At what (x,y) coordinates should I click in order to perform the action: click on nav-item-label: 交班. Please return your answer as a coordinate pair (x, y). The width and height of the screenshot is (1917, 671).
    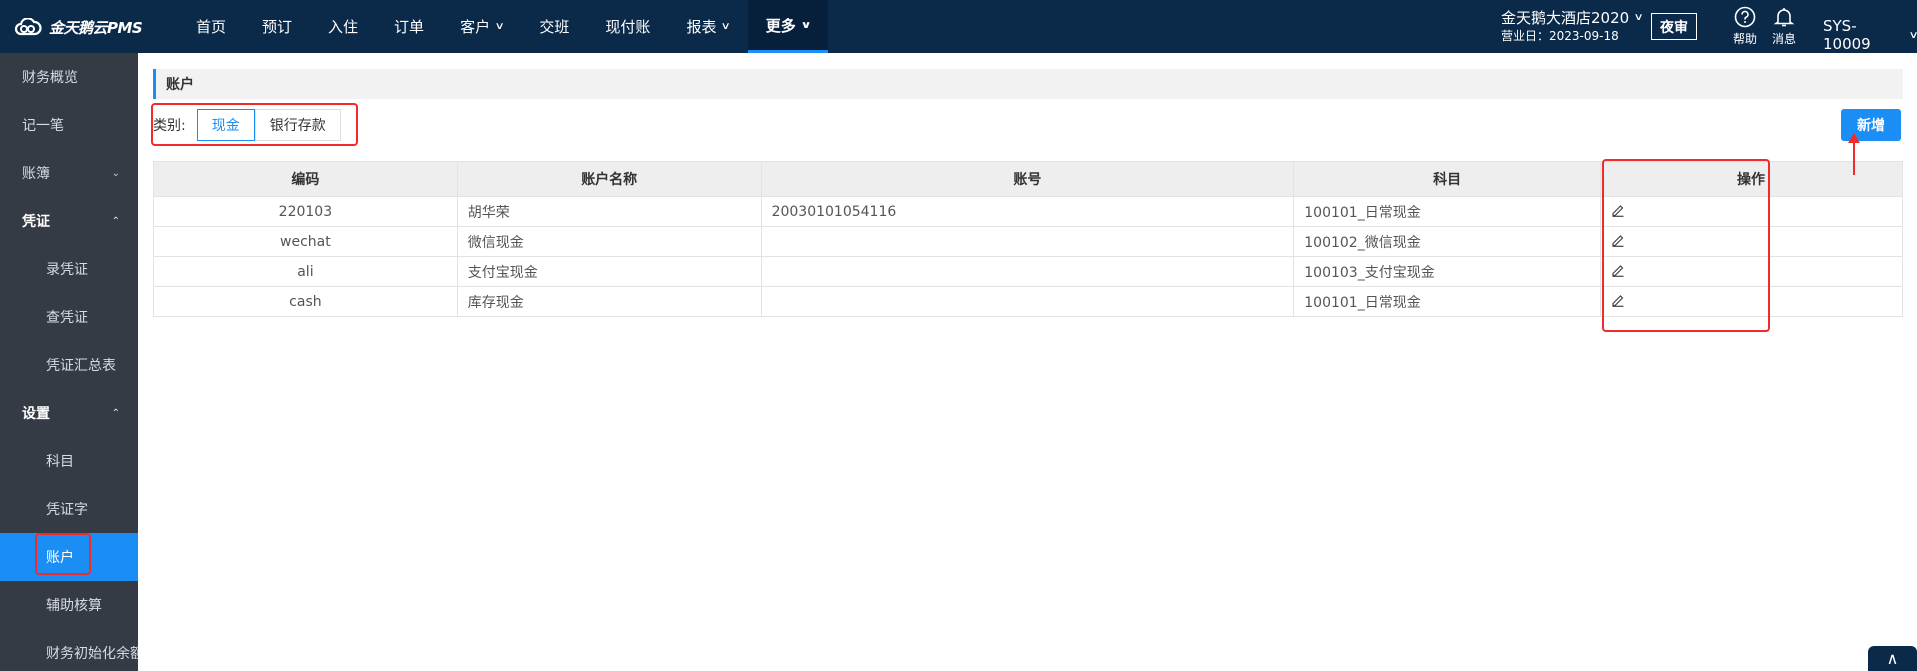
    Looking at the image, I should click on (554, 27).